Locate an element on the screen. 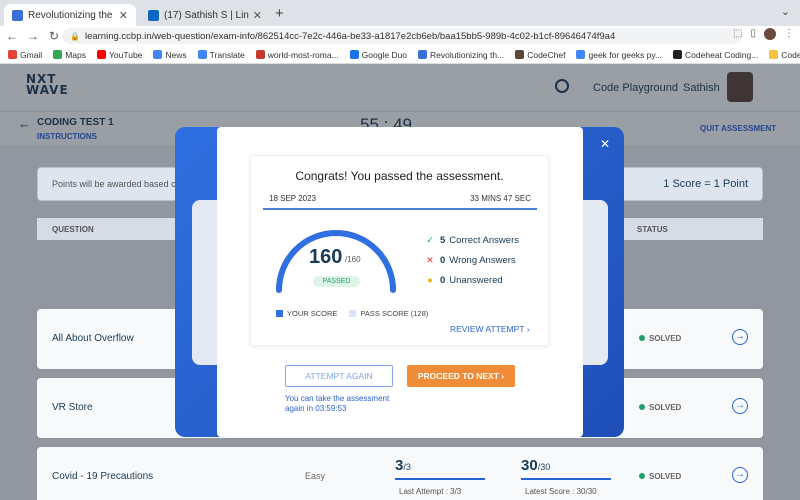 This screenshot has width=800, height=500. latest-score-label: Latest Score : 30/30 is located at coordinates (561, 491).